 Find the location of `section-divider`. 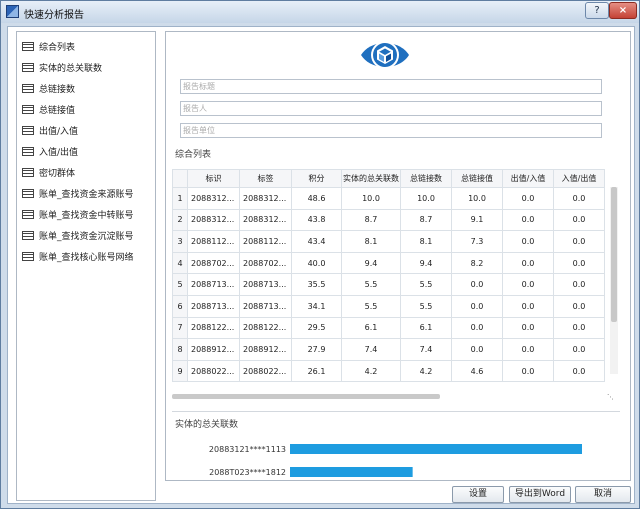

section-divider is located at coordinates (396, 411).